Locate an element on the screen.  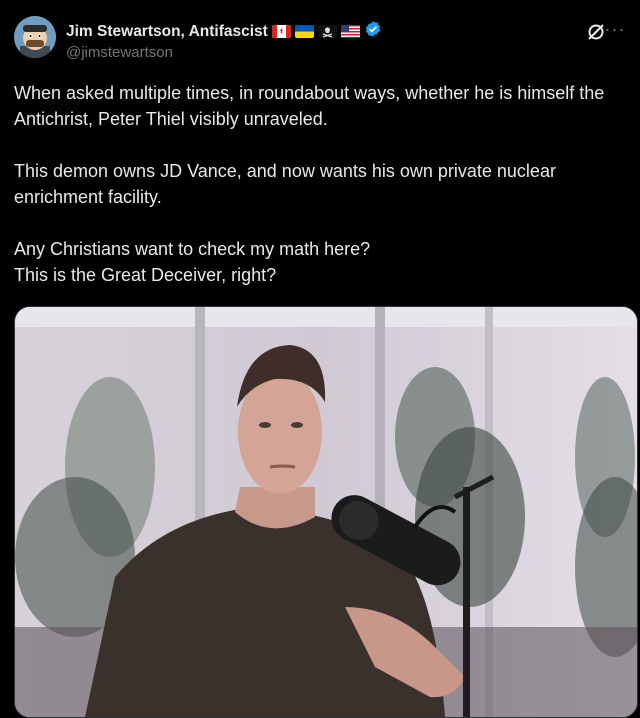
name-row: Jim Stewartson, Antifascist is located at coordinates (224, 31).